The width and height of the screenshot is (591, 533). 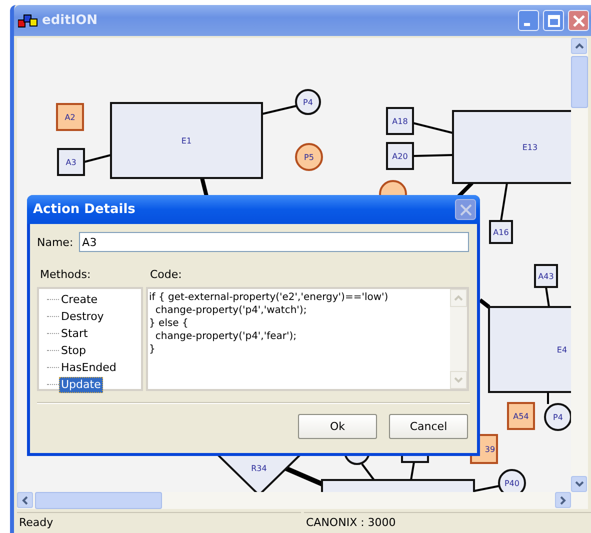 What do you see at coordinates (428, 426) in the screenshot?
I see `cancel-button: Cancel` at bounding box center [428, 426].